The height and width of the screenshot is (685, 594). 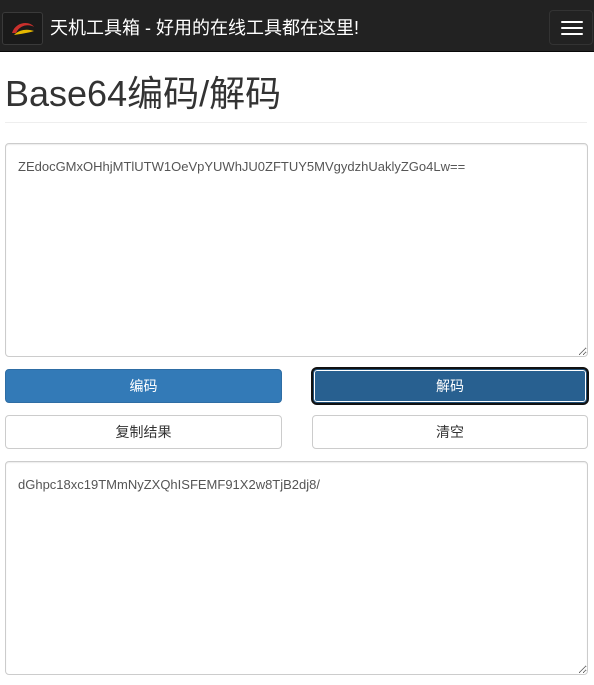 What do you see at coordinates (572, 22) in the screenshot?
I see `menu-icon` at bounding box center [572, 22].